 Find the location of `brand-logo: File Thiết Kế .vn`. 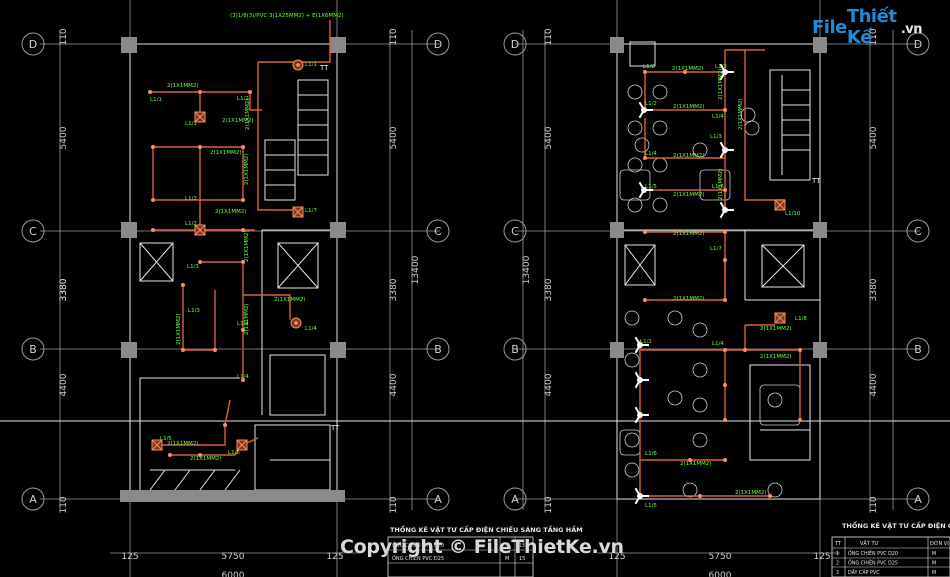

brand-logo: File Thiết Kế .vn is located at coordinates (867, 27).